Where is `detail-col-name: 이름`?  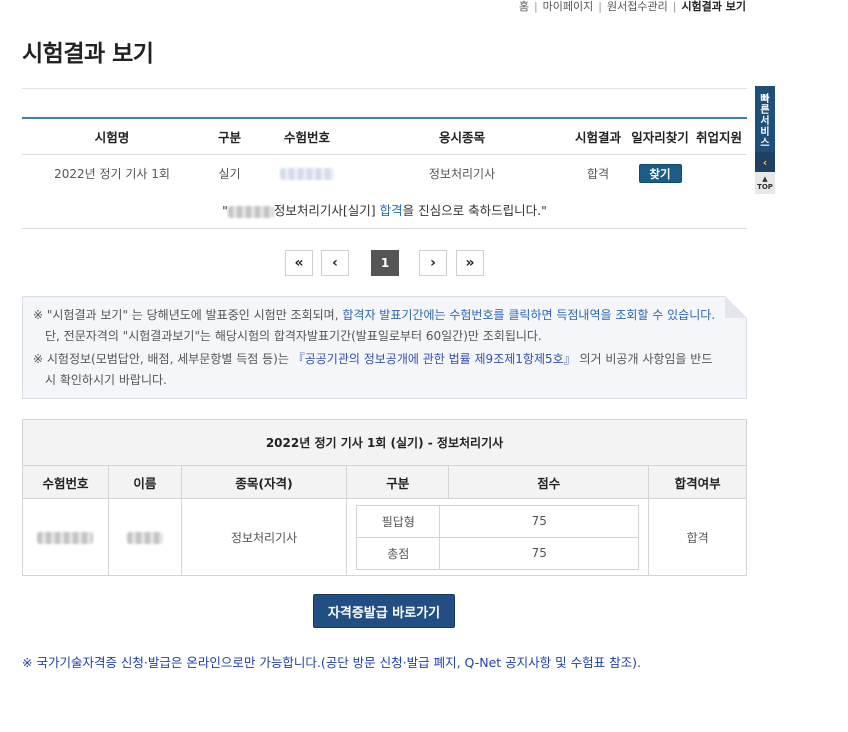
detail-col-name: 이름 is located at coordinates (144, 482).